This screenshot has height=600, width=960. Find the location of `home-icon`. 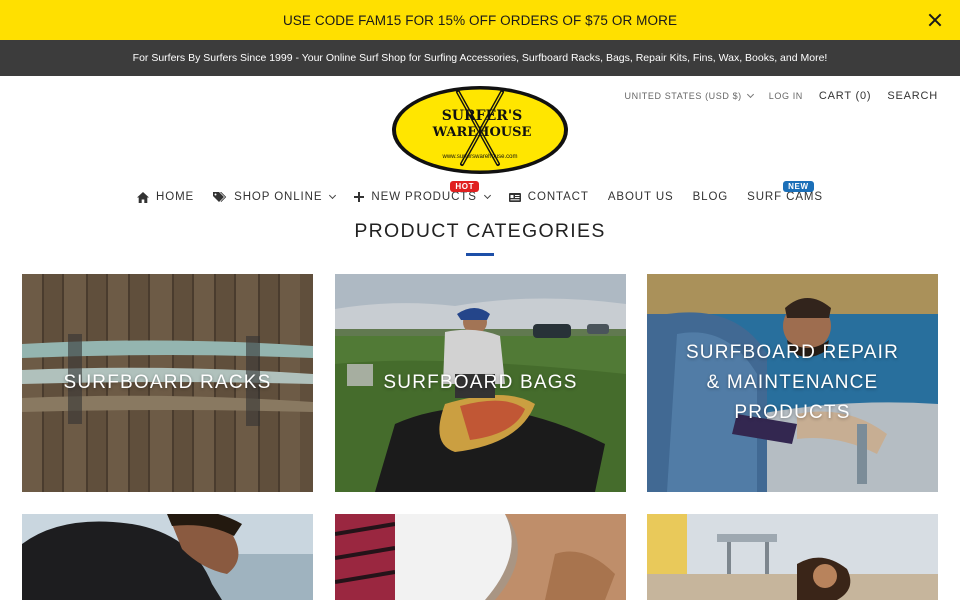

home-icon is located at coordinates (143, 197).